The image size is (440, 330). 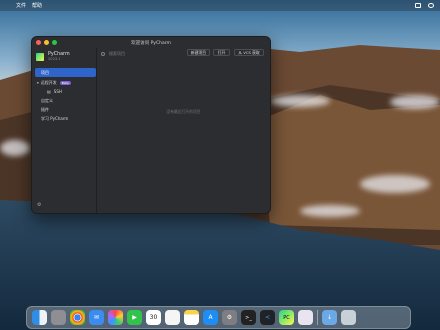 I want to click on nav-remote-development: ▾ 远程开发 Beta, so click(x=65, y=82).